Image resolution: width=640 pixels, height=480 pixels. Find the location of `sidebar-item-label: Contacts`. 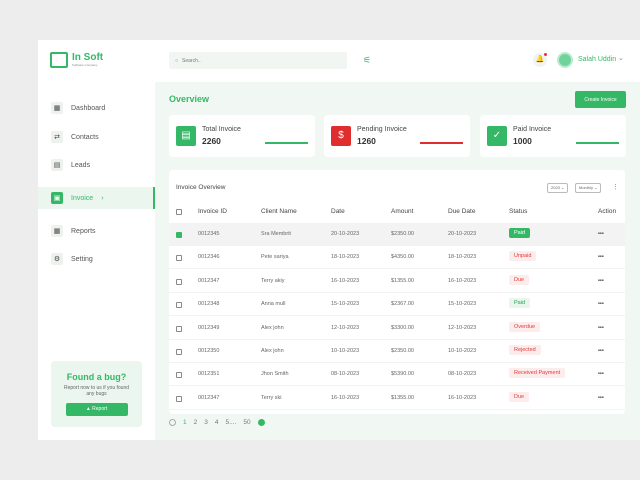

sidebar-item-label: Contacts is located at coordinates (85, 137).